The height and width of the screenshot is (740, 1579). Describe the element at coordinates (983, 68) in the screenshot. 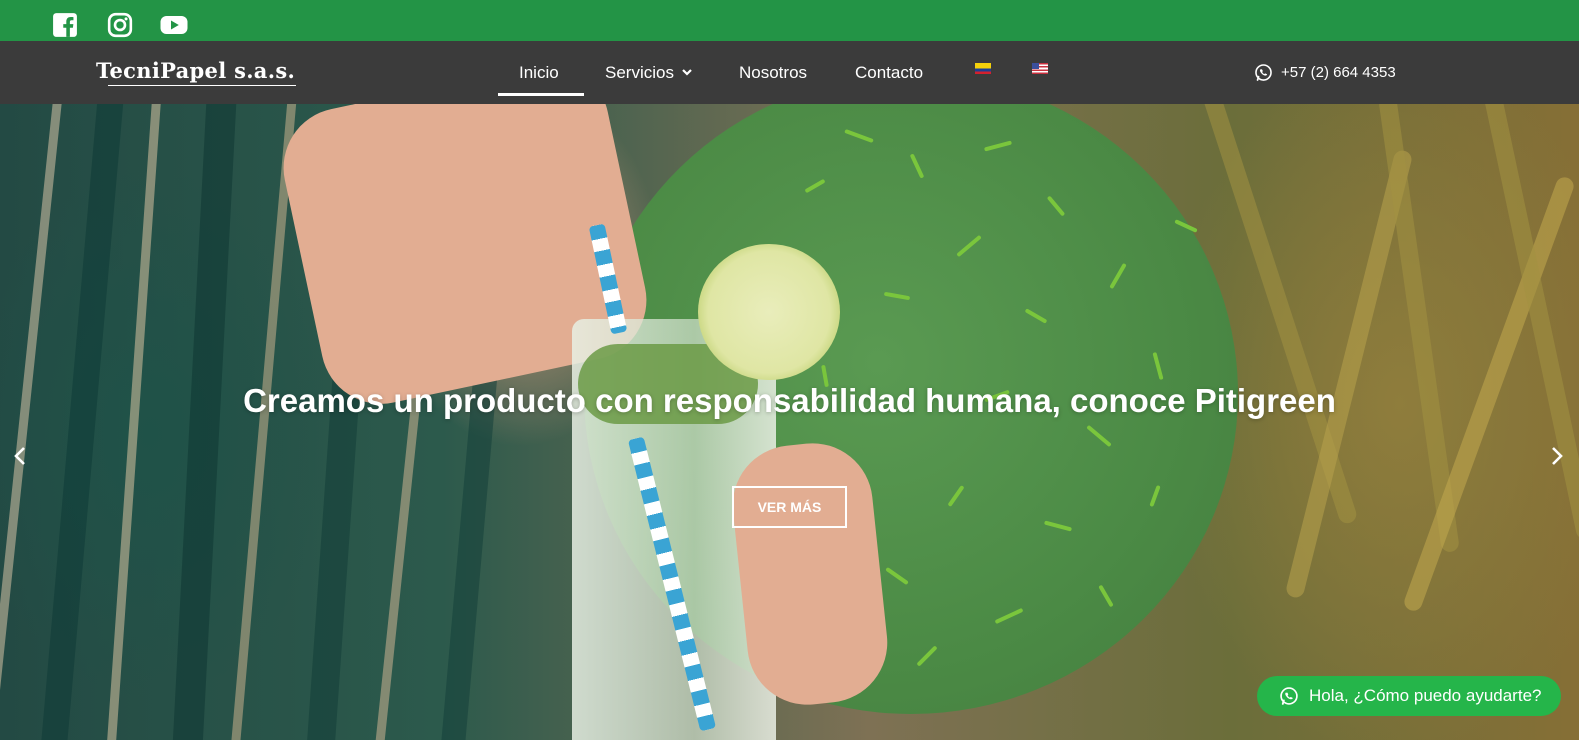

I see `flag-colombia-icon` at that location.